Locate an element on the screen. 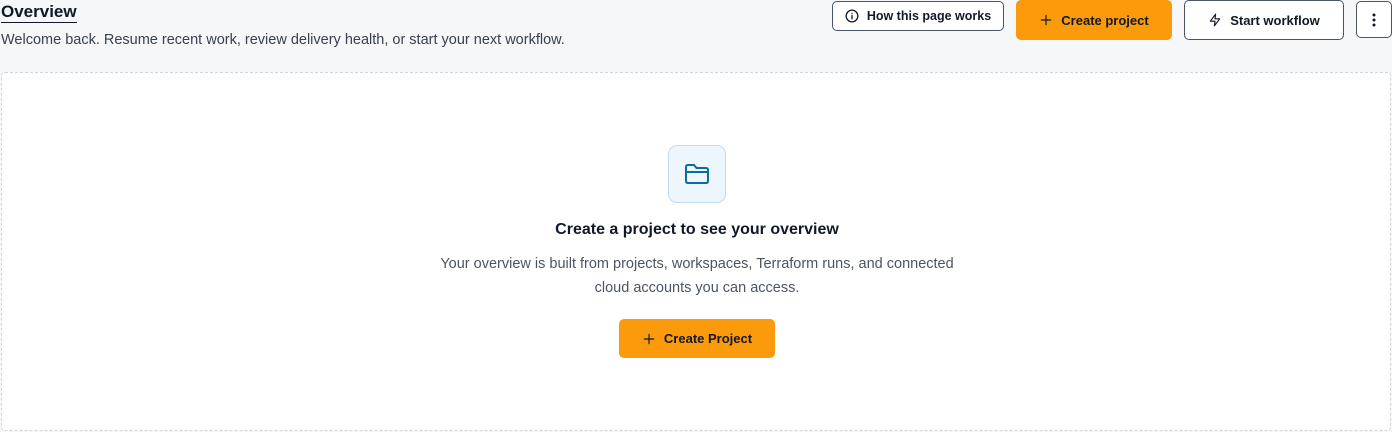 The image size is (1392, 432). how-this-page-works-button: How this page works is located at coordinates (918, 16).